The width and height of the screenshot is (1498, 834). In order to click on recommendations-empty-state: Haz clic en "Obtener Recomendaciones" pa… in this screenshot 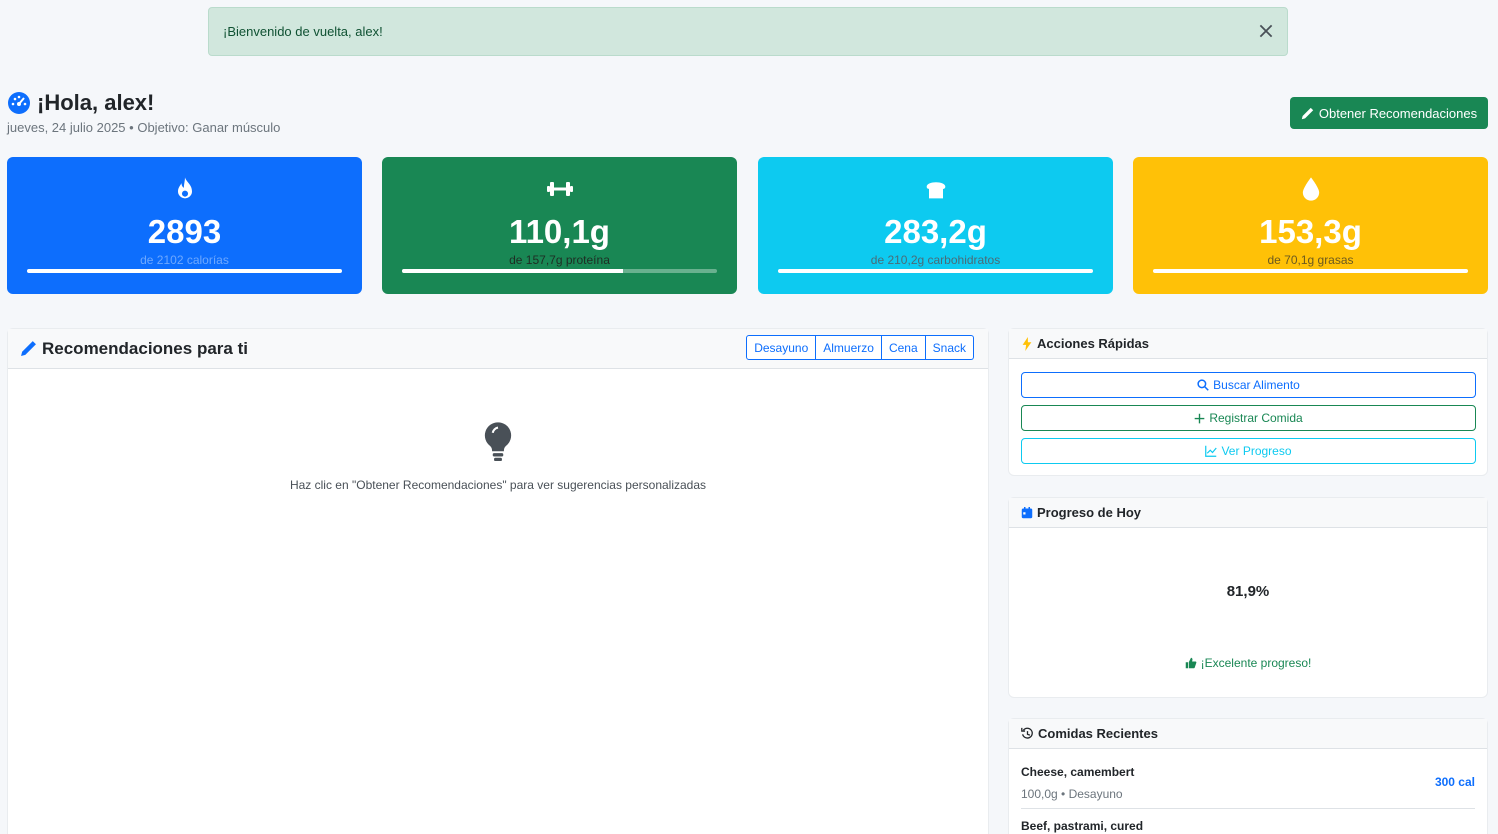, I will do `click(498, 456)`.